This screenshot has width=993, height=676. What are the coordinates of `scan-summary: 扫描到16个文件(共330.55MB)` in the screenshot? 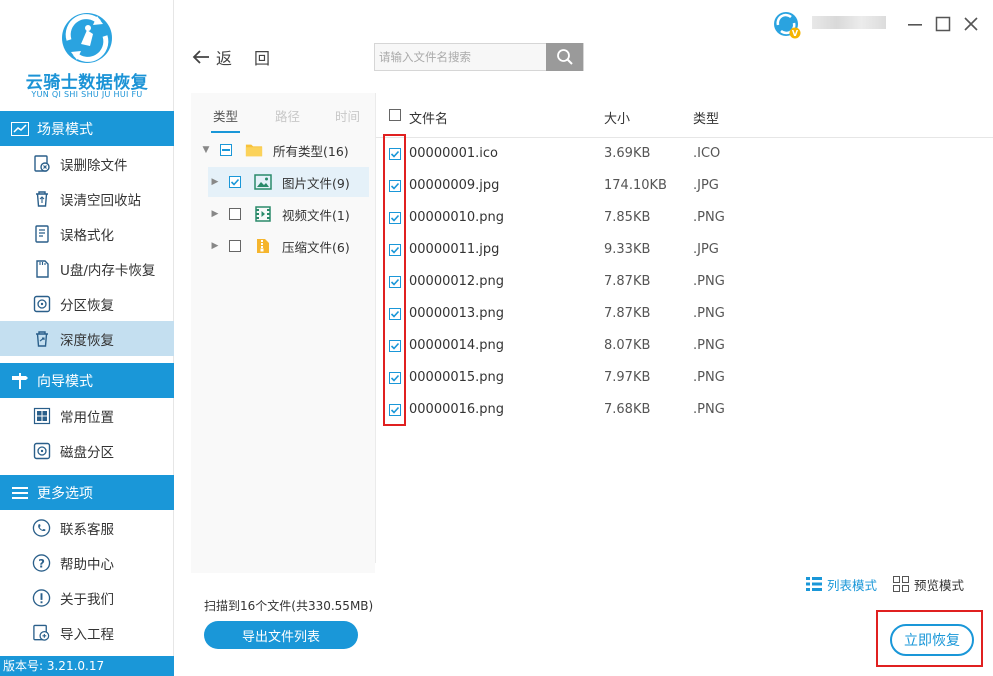 It's located at (289, 606).